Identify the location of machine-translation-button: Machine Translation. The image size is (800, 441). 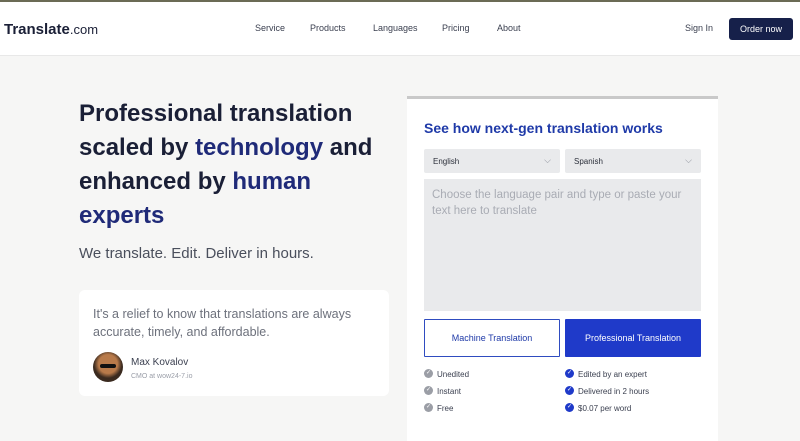
(492, 338).